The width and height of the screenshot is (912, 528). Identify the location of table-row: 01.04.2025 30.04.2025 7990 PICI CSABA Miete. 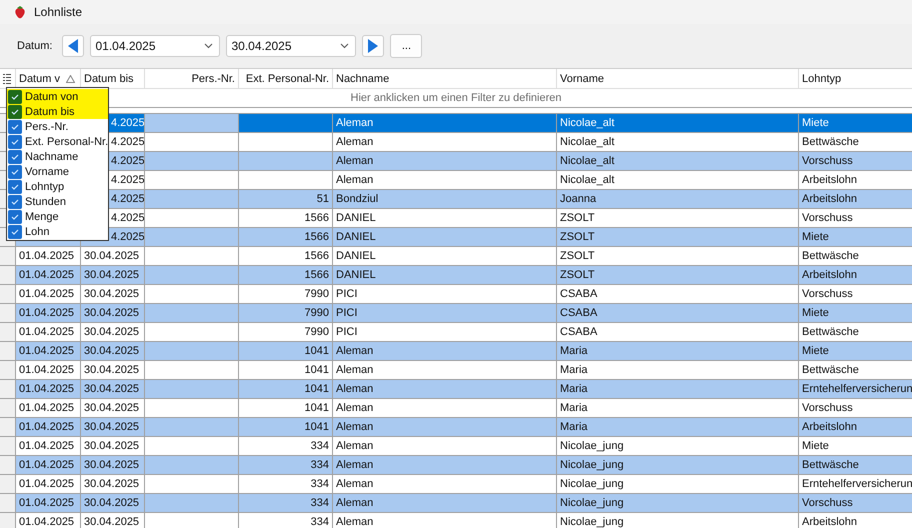
(456, 313).